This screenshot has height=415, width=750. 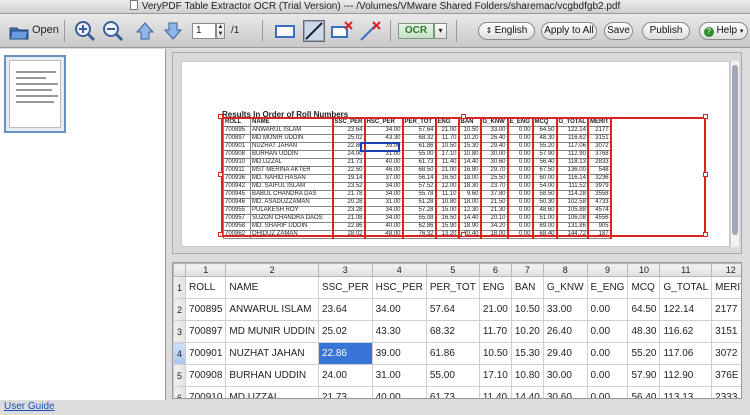 What do you see at coordinates (726, 270) in the screenshot?
I see `column-header: 12` at bounding box center [726, 270].